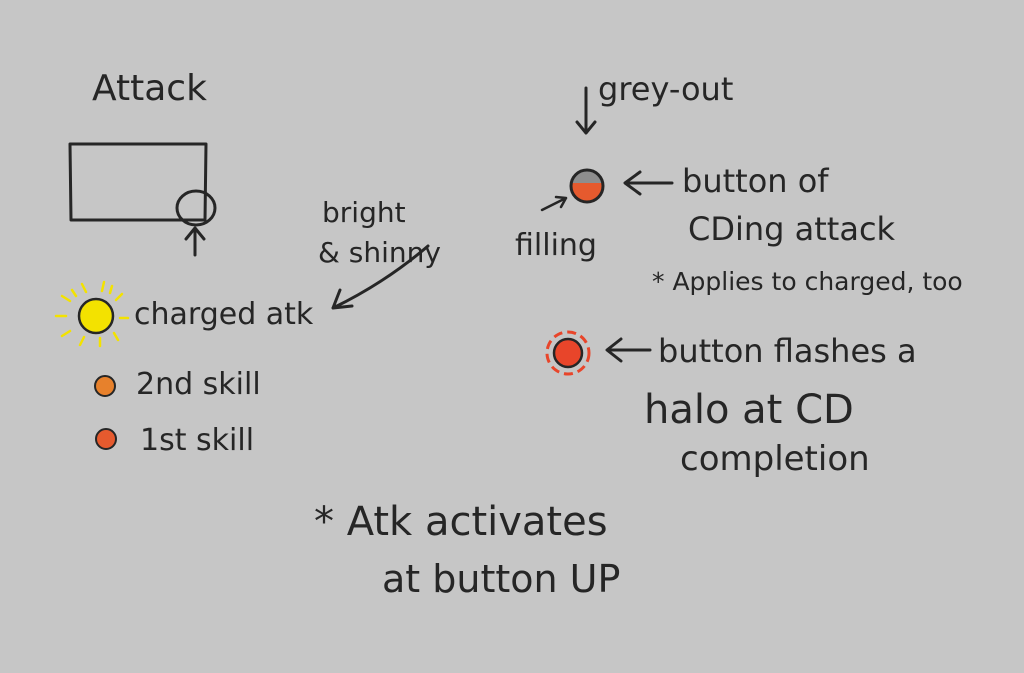 This screenshot has height=673, width=1024. What do you see at coordinates (775, 459) in the screenshot?
I see `halo-label-line3: completion` at bounding box center [775, 459].